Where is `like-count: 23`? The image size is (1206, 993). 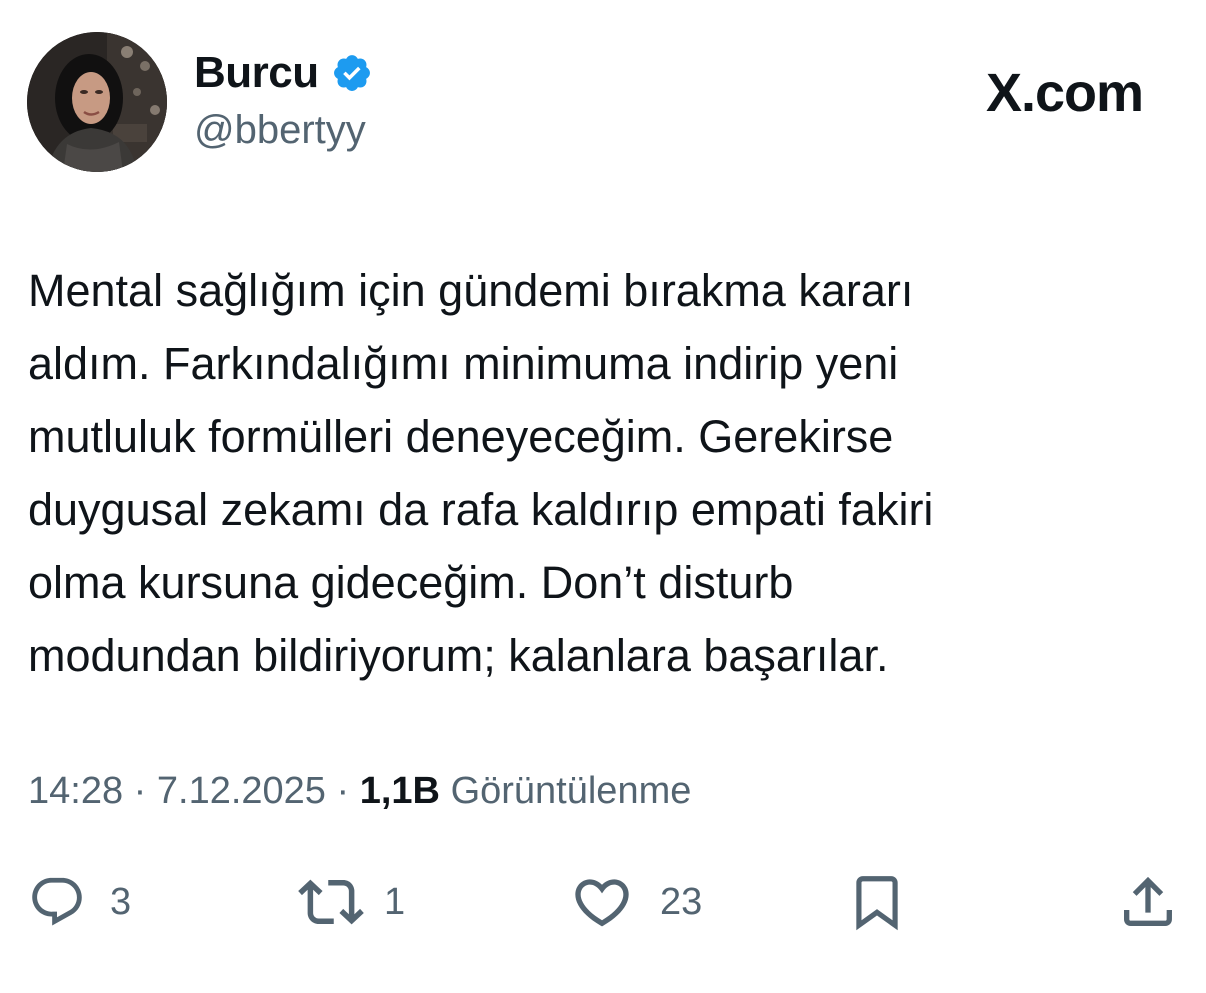
like-count: 23 is located at coordinates (681, 901).